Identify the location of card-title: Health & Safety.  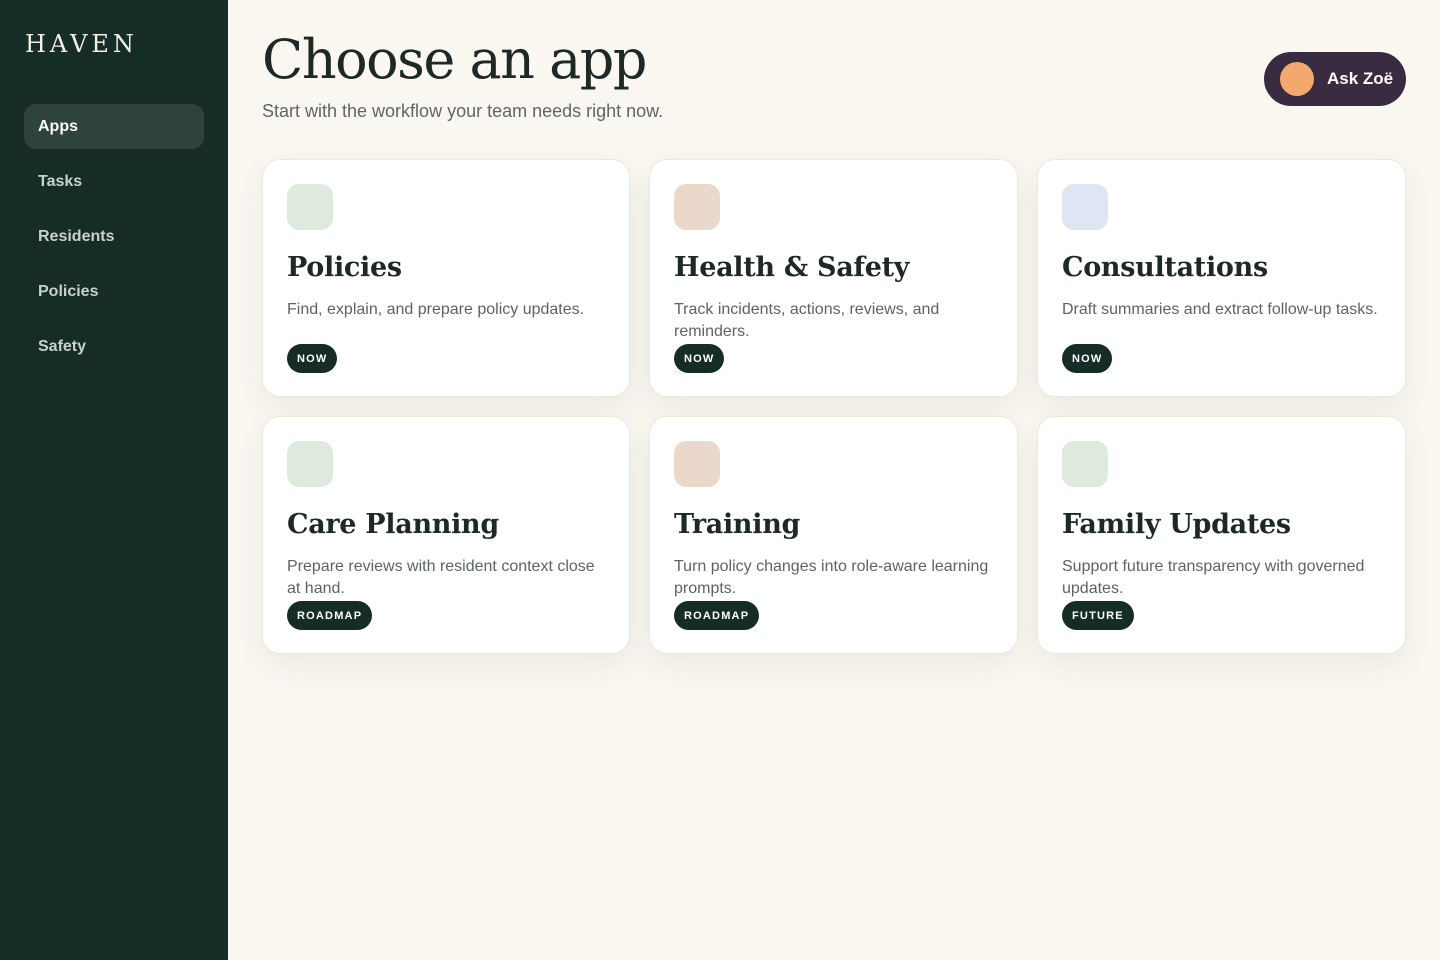
(792, 267).